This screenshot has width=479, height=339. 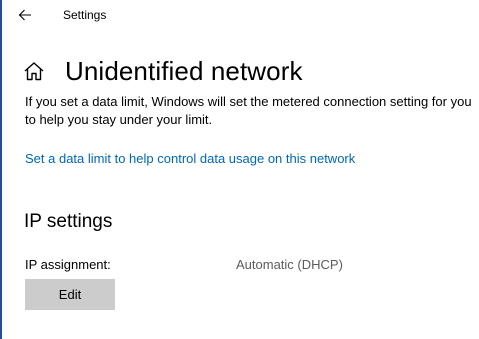 I want to click on ip-settings-heading: IP settings, so click(x=68, y=221).